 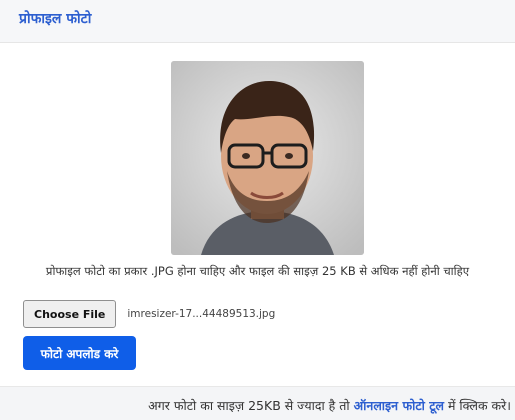 I want to click on section-title: प्रोफाइल फोटो, so click(x=55, y=19).